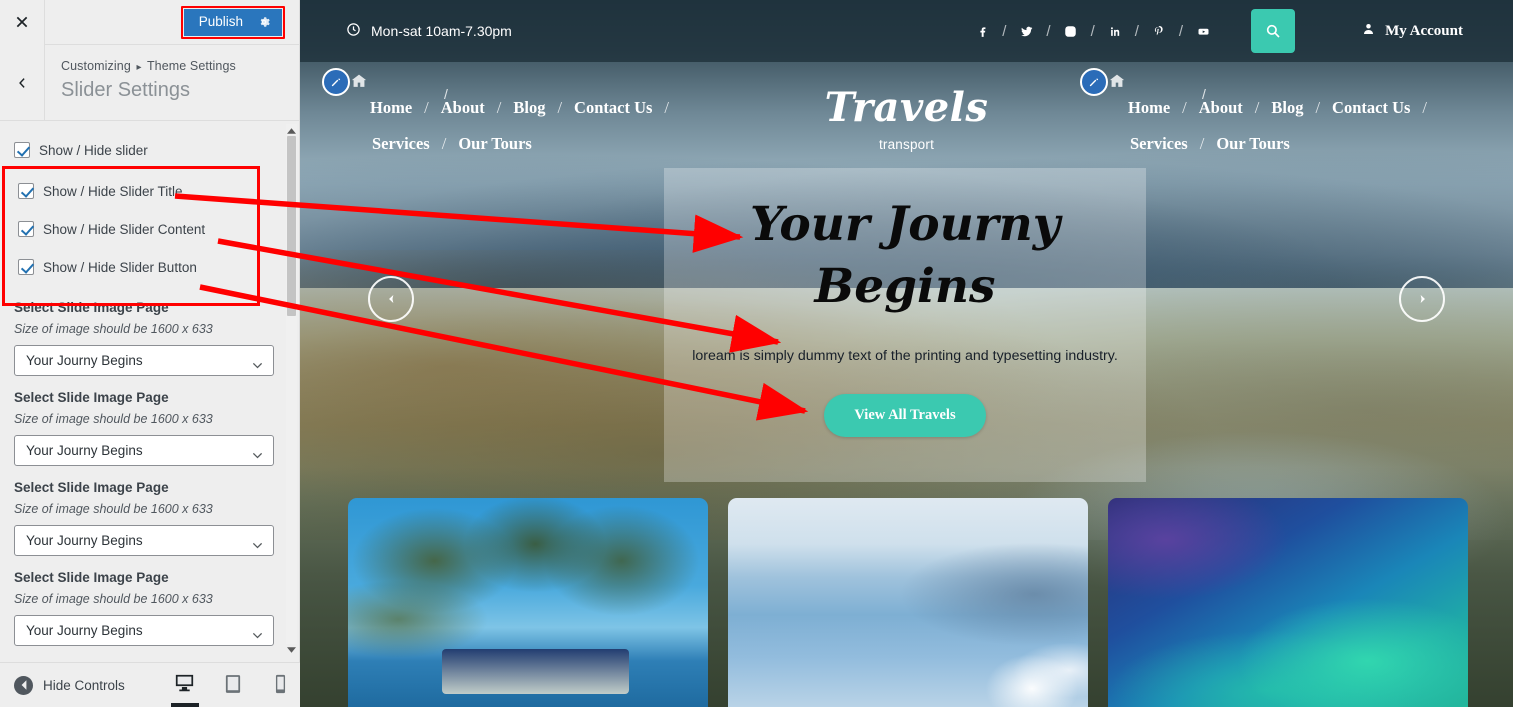 The width and height of the screenshot is (1513, 707). I want to click on chevron-right-icon, so click(1422, 299).